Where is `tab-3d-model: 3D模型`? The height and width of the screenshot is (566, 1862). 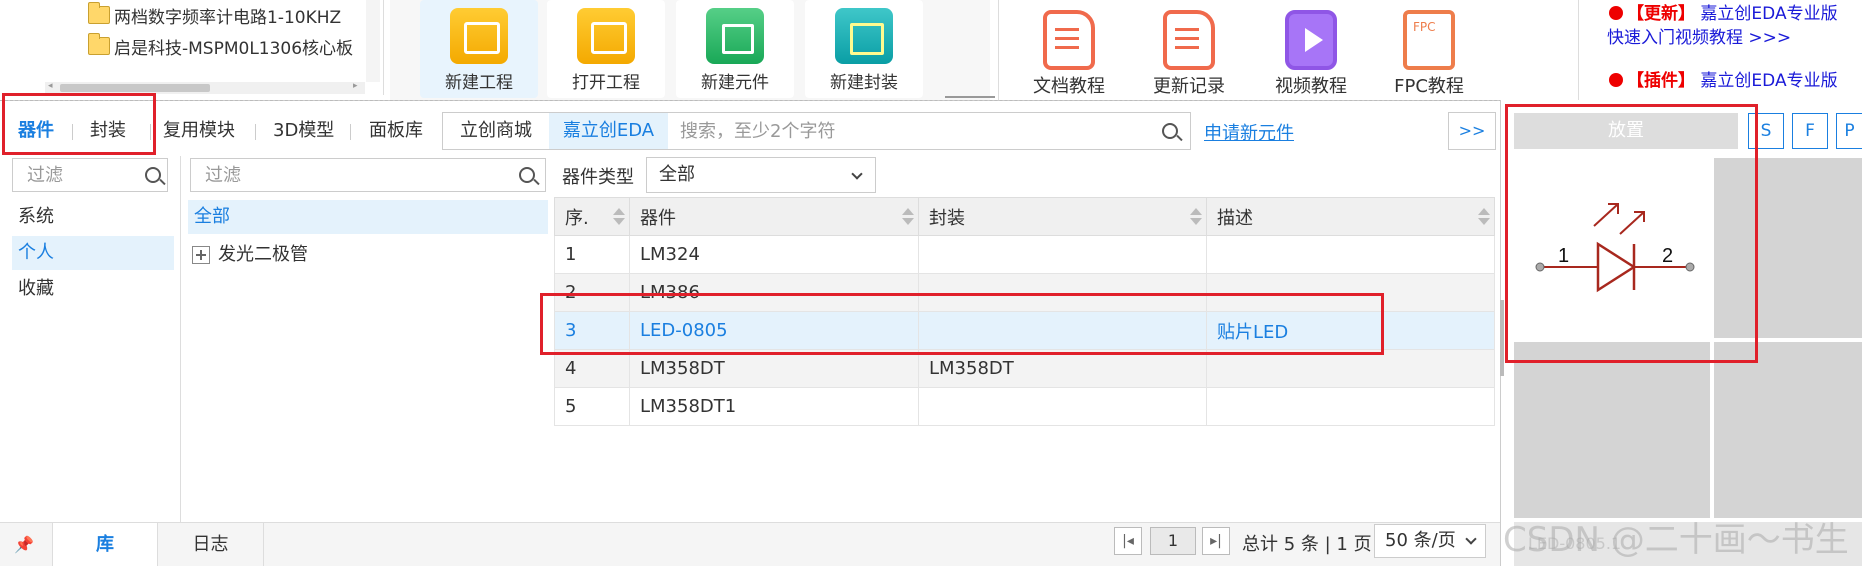
tab-3d-model: 3D模型 is located at coordinates (303, 129).